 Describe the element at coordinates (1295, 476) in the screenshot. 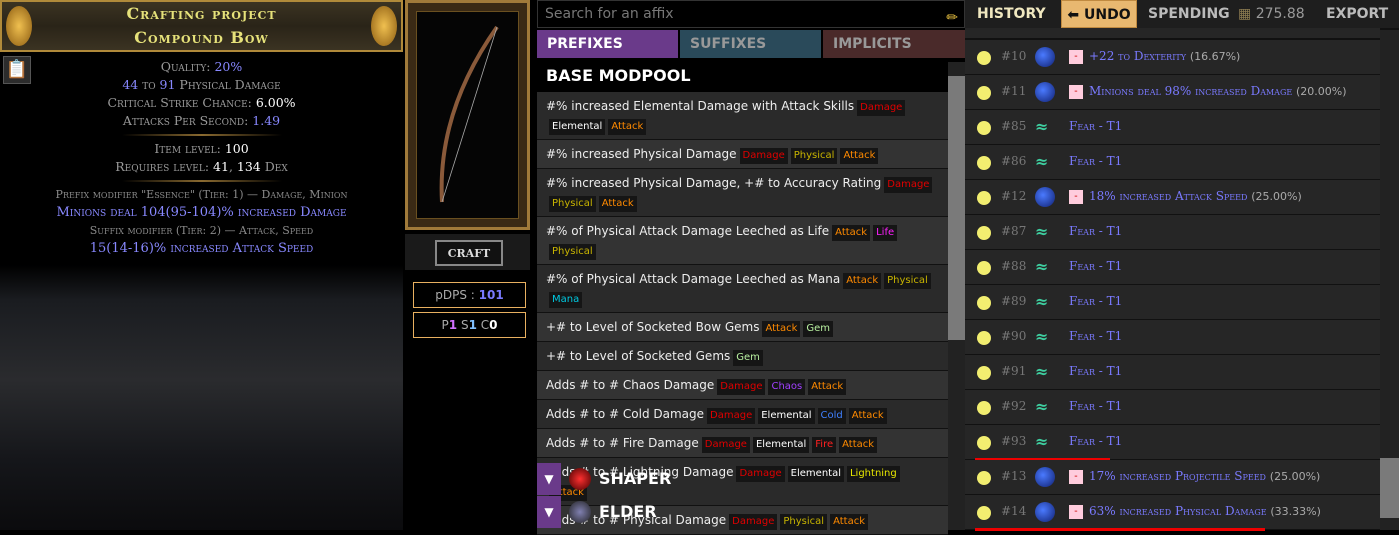

I see `history-pct: (25.00%)` at that location.